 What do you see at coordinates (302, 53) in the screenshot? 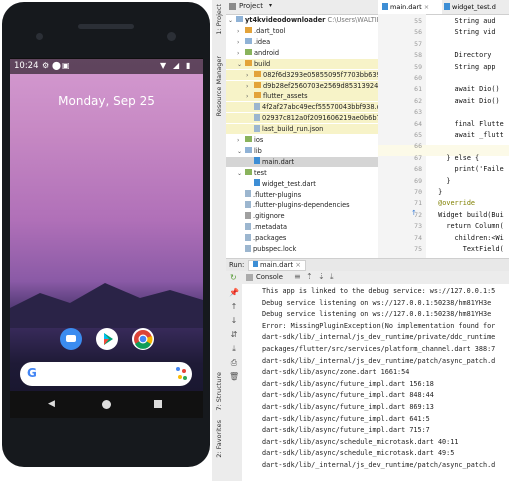
I see `tree-item: › android` at bounding box center [302, 53].